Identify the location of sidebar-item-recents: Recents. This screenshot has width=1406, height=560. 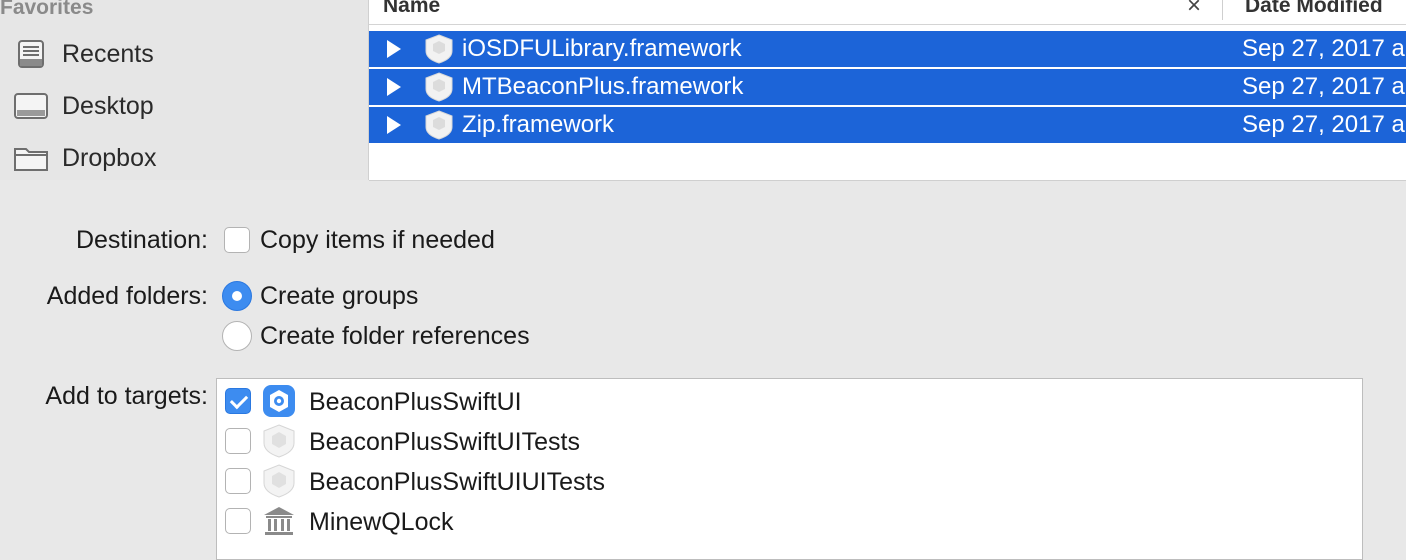
(84, 54).